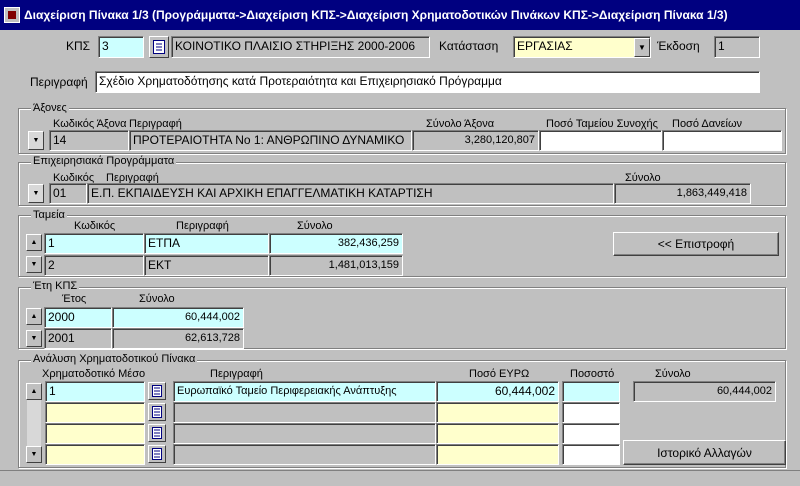 The image size is (800, 486). Describe the element at coordinates (55, 286) in the screenshot. I see `years-group-title: Έτη ΚΠΣ` at that location.